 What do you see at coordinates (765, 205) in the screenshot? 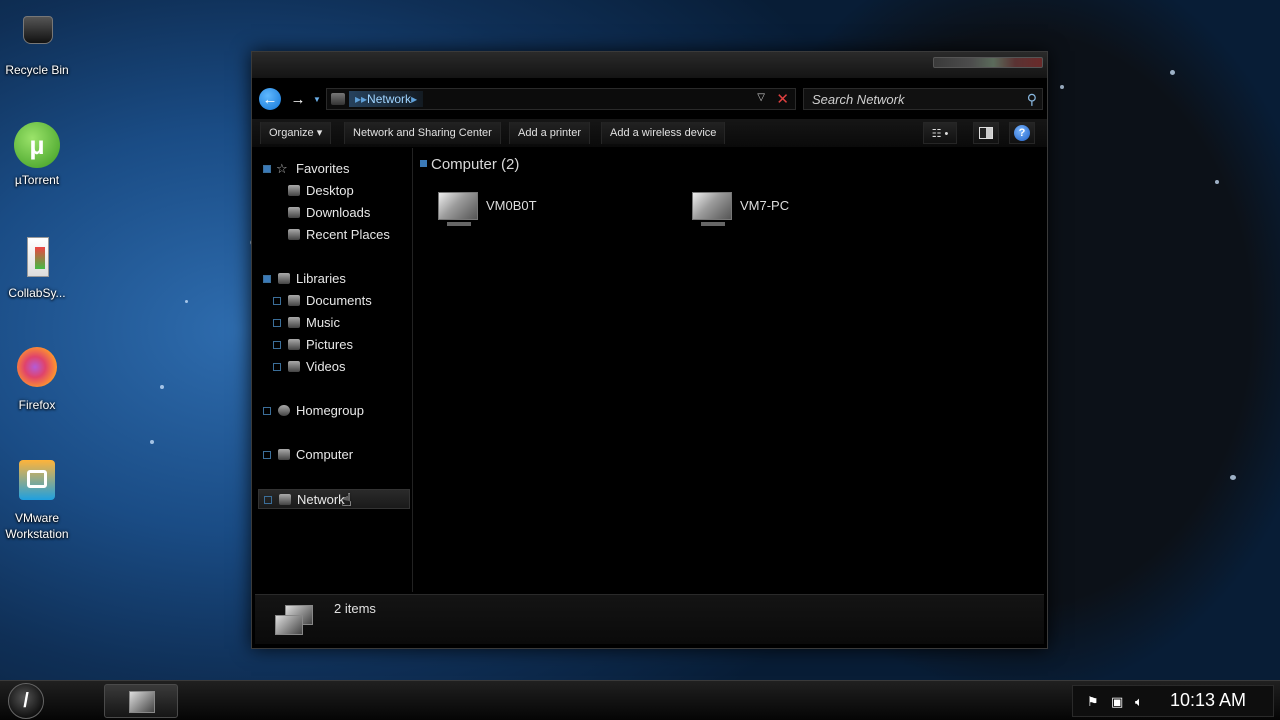
I see `computer-item-label: VM7-PC` at bounding box center [765, 205].